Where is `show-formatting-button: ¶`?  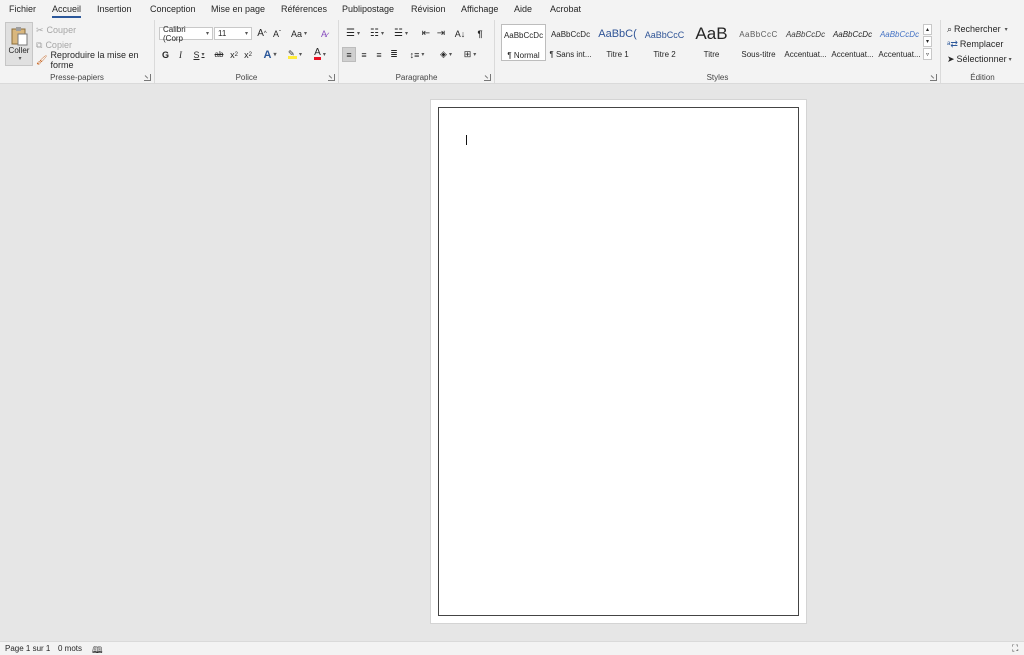 show-formatting-button: ¶ is located at coordinates (480, 33).